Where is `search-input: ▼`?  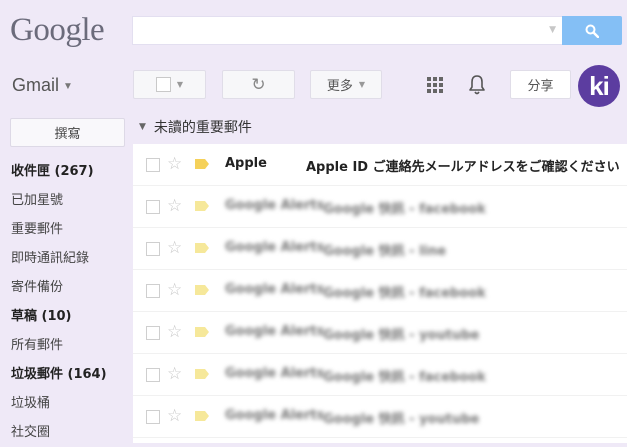
search-input: ▼ is located at coordinates (347, 30).